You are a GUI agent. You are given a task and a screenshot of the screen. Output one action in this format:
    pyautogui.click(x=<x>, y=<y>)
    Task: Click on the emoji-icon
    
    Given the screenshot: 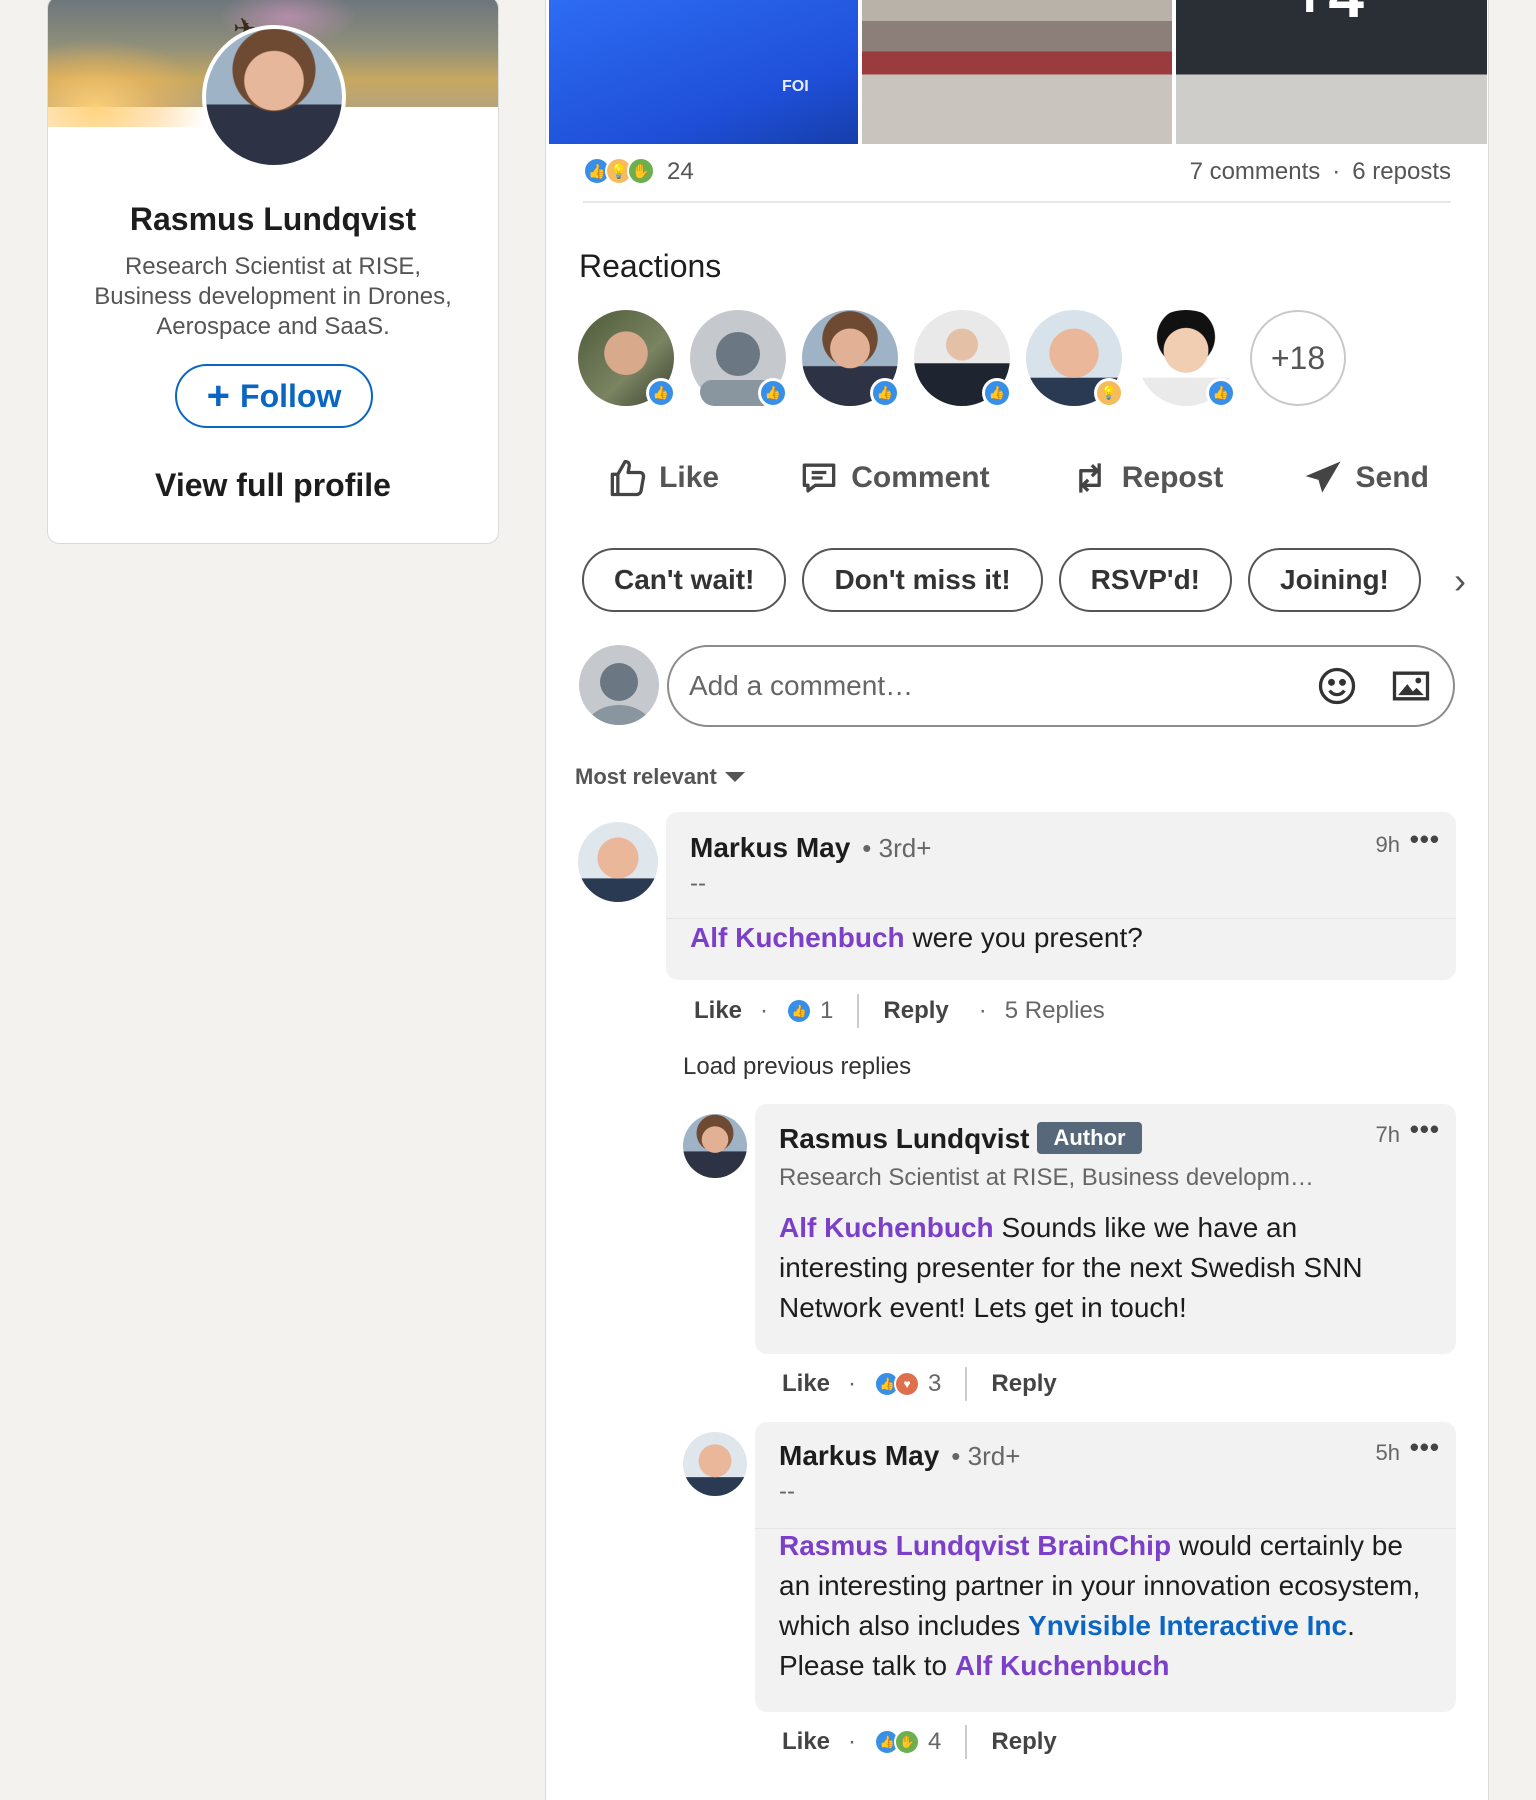 What is the action you would take?
    pyautogui.click(x=1337, y=686)
    